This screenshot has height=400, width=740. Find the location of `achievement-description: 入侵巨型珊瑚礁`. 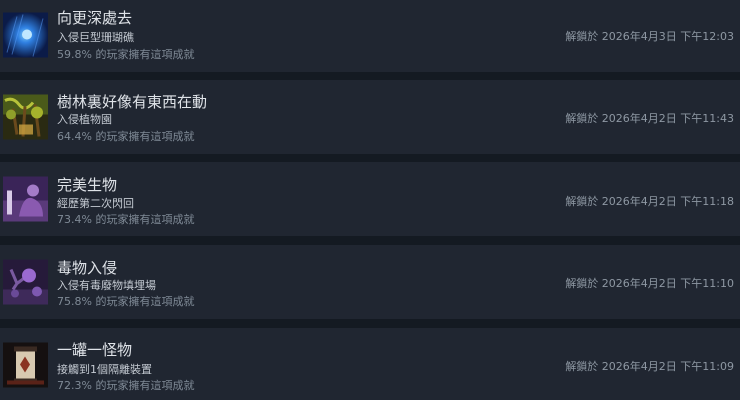

achievement-description: 入侵巨型珊瑚礁 is located at coordinates (95, 37).